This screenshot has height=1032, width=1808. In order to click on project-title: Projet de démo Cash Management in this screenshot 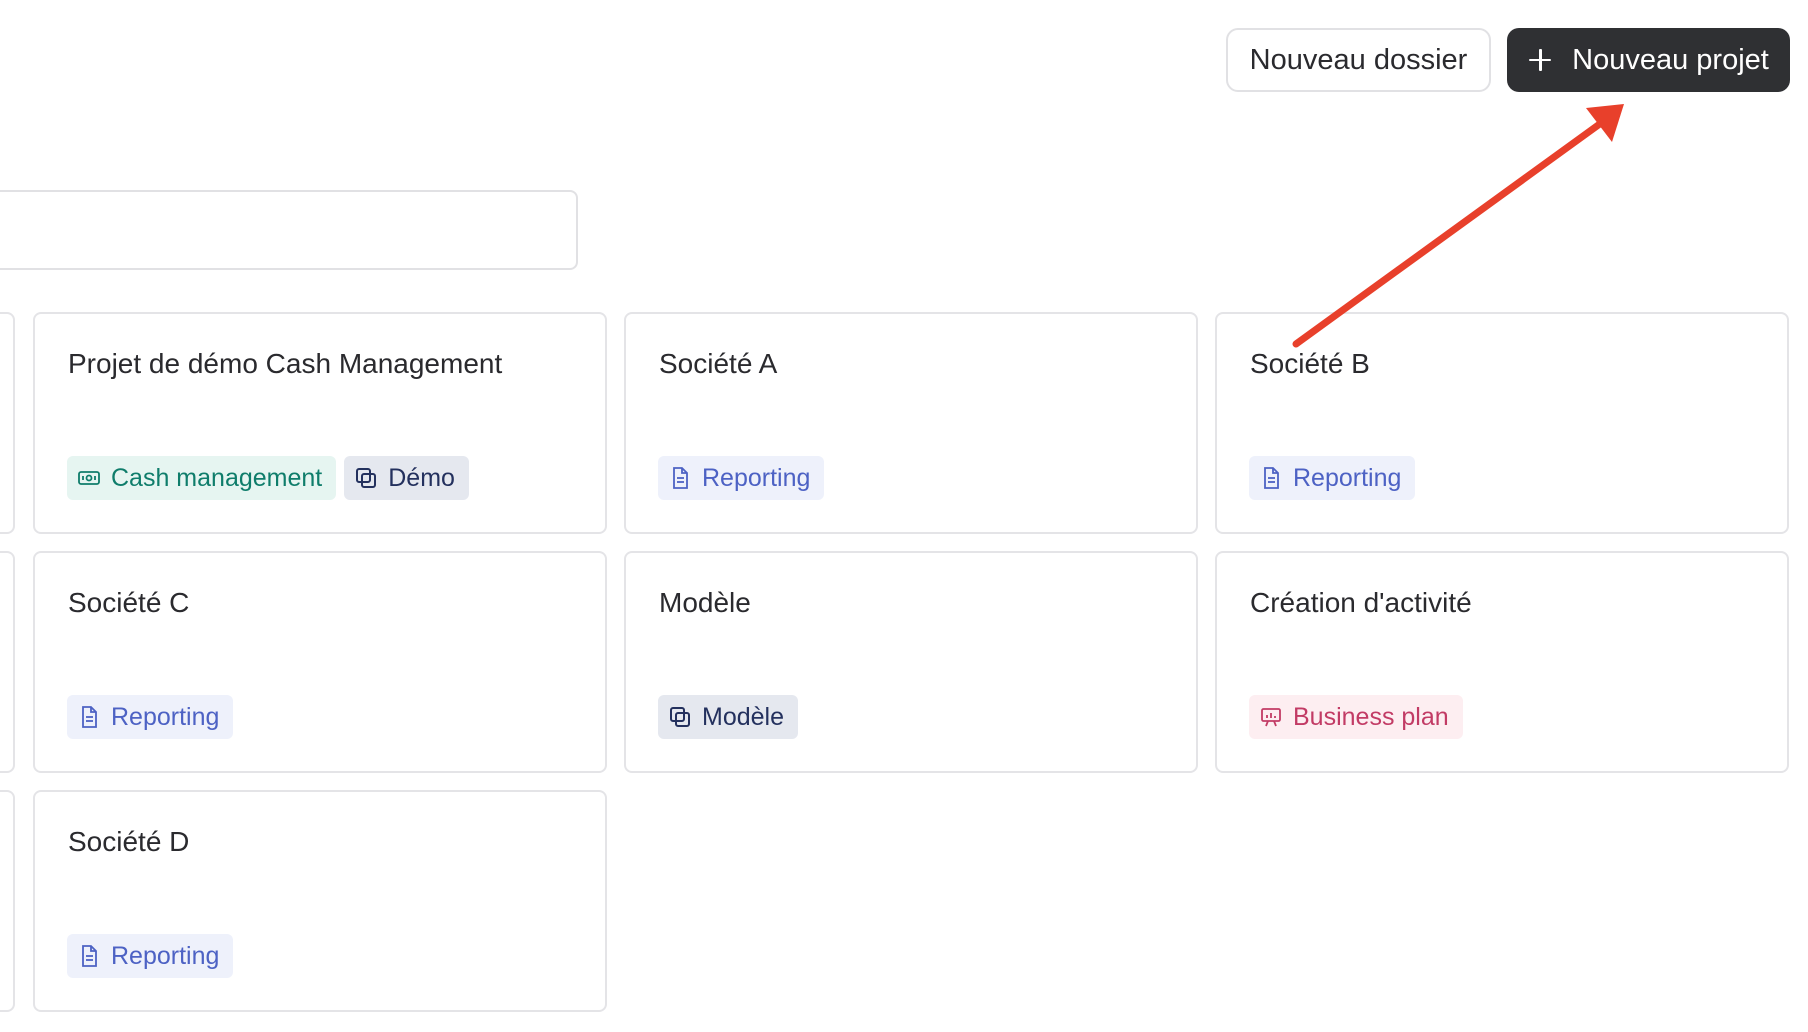, I will do `click(285, 363)`.